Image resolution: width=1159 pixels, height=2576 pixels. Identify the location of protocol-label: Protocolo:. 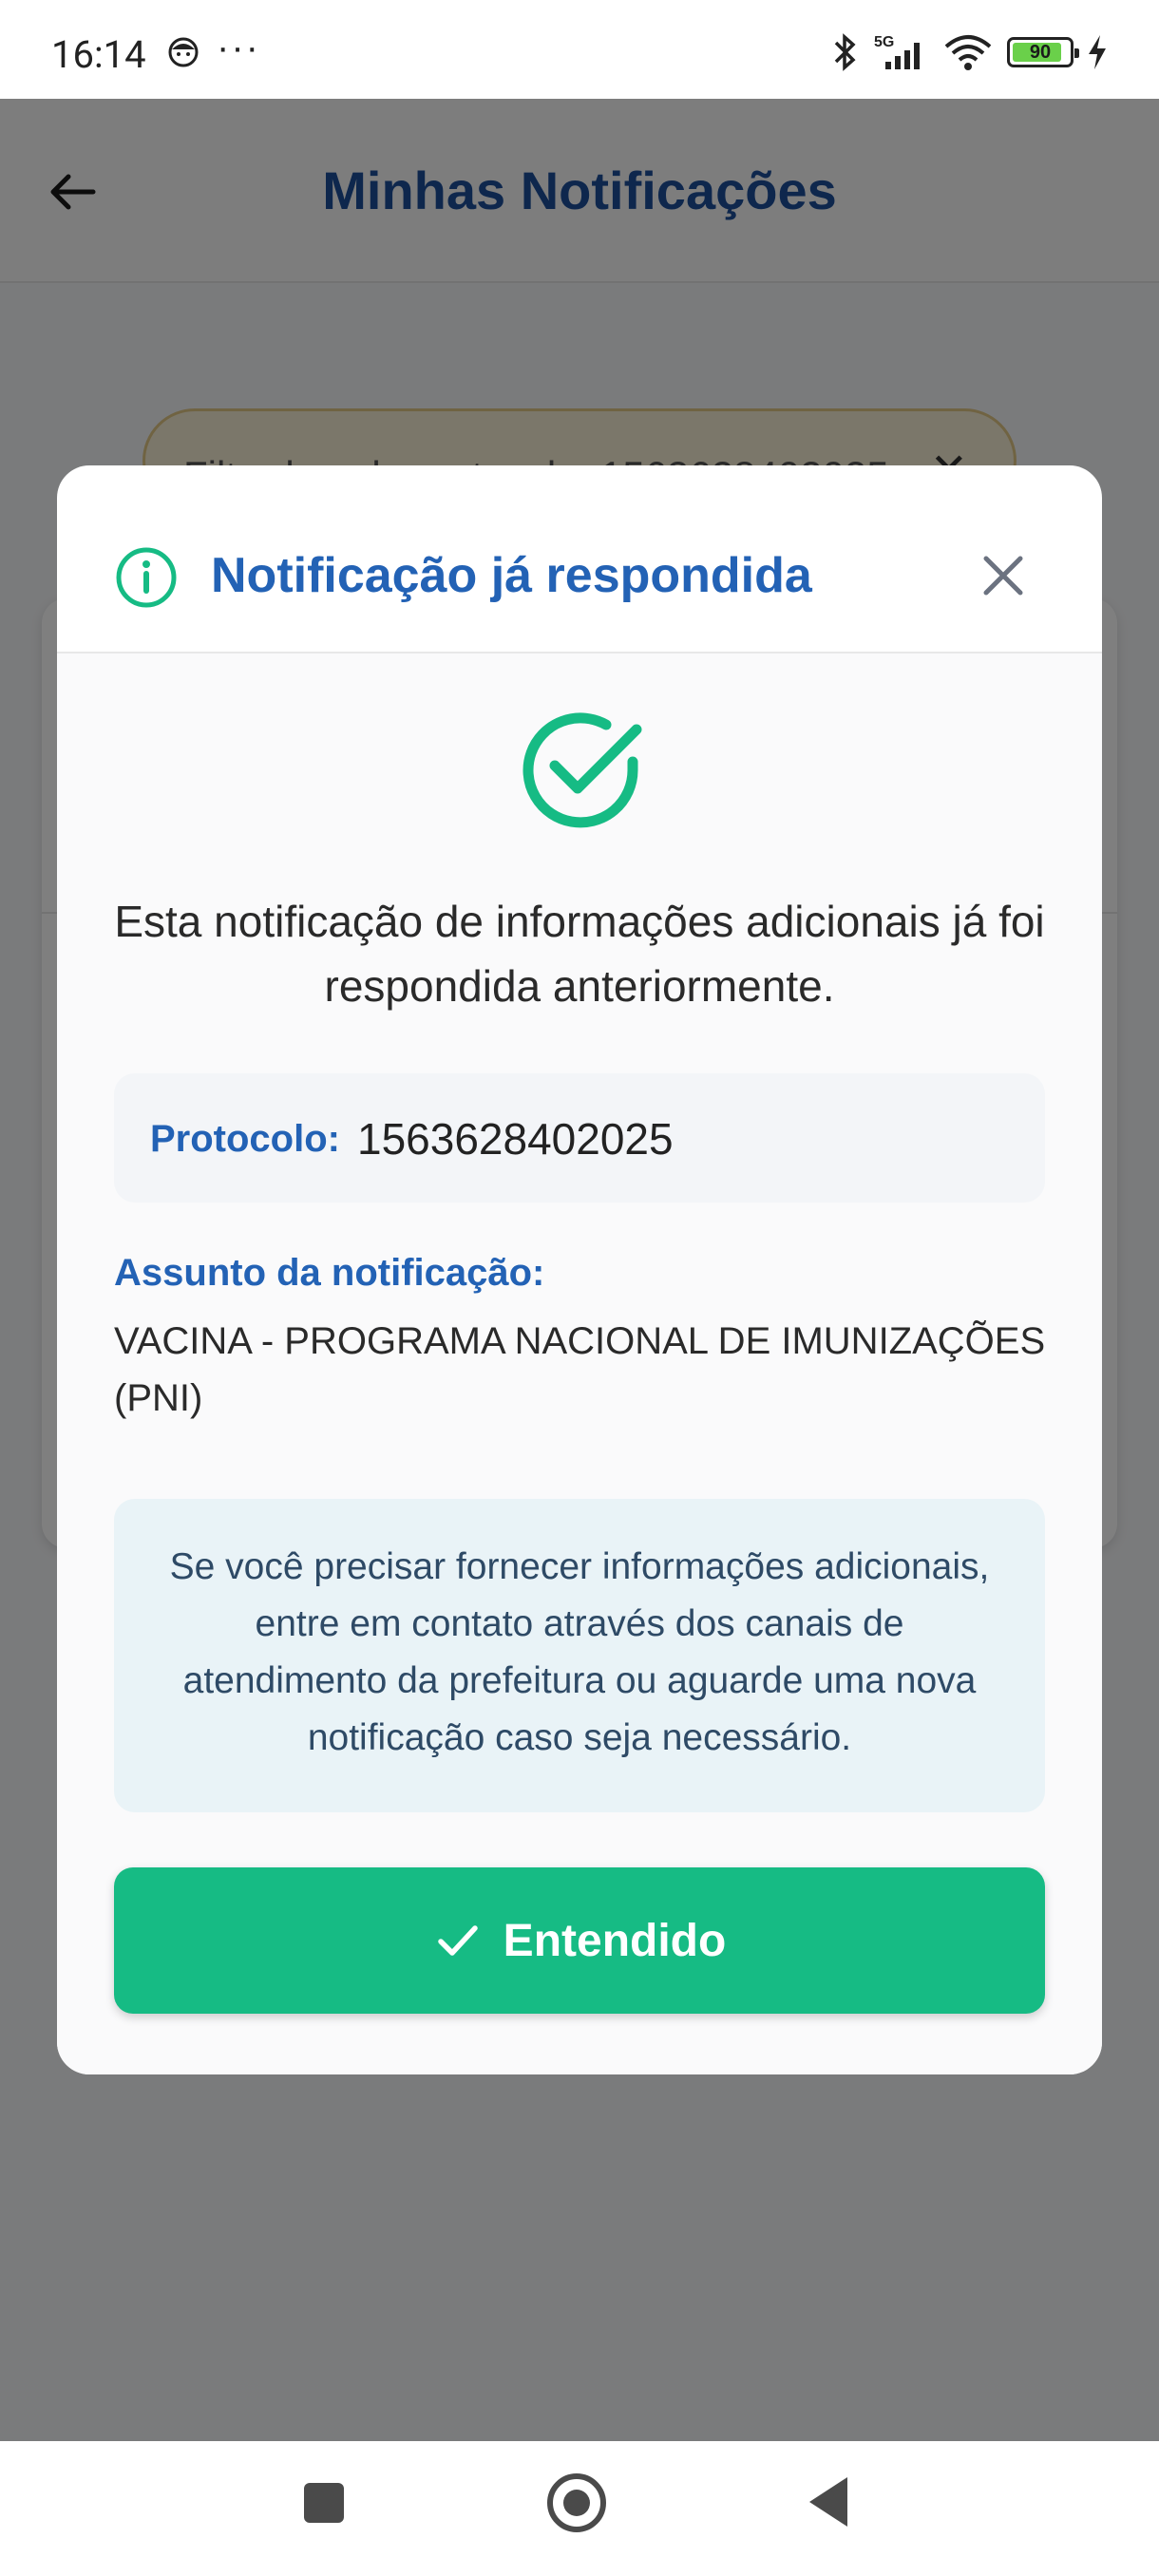
(245, 1139).